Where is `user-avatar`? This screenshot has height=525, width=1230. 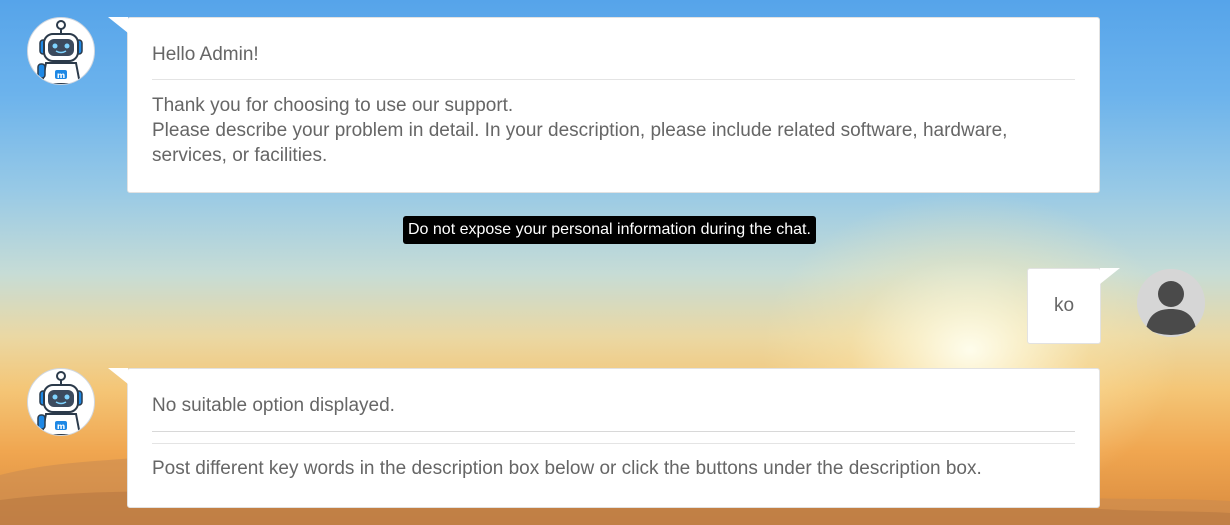 user-avatar is located at coordinates (1171, 303).